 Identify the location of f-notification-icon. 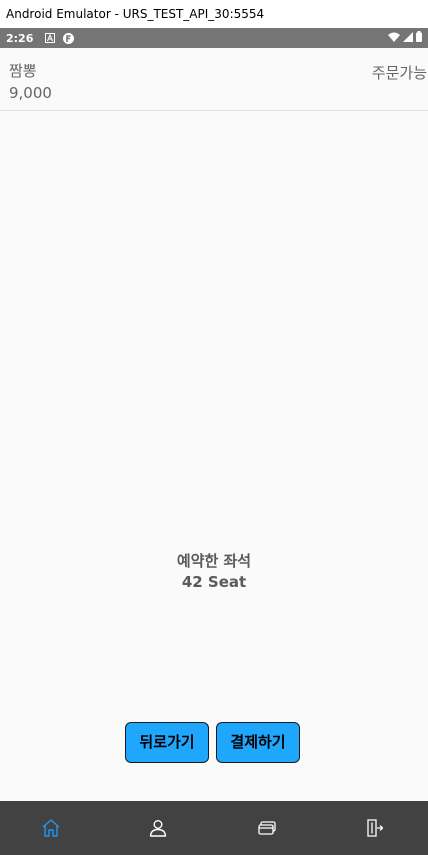
(69, 38).